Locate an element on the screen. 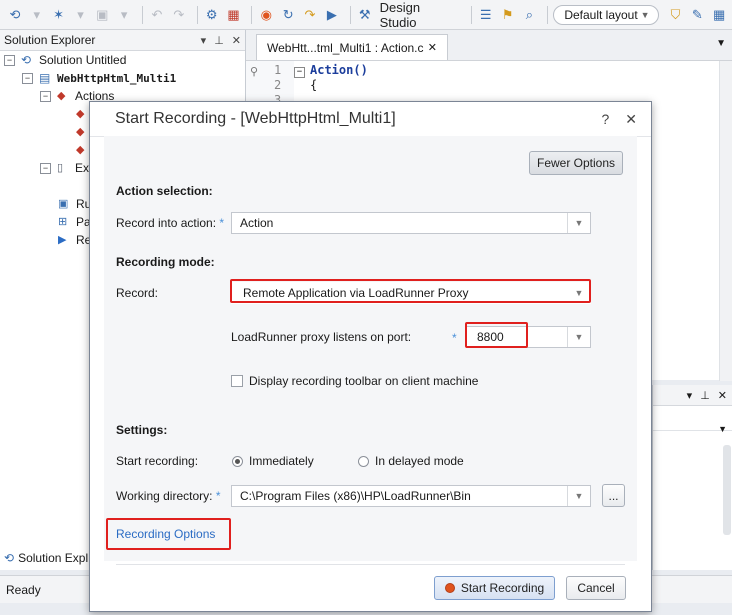 This screenshot has width=732, height=615. record-icon: ◉ is located at coordinates (266, 15).